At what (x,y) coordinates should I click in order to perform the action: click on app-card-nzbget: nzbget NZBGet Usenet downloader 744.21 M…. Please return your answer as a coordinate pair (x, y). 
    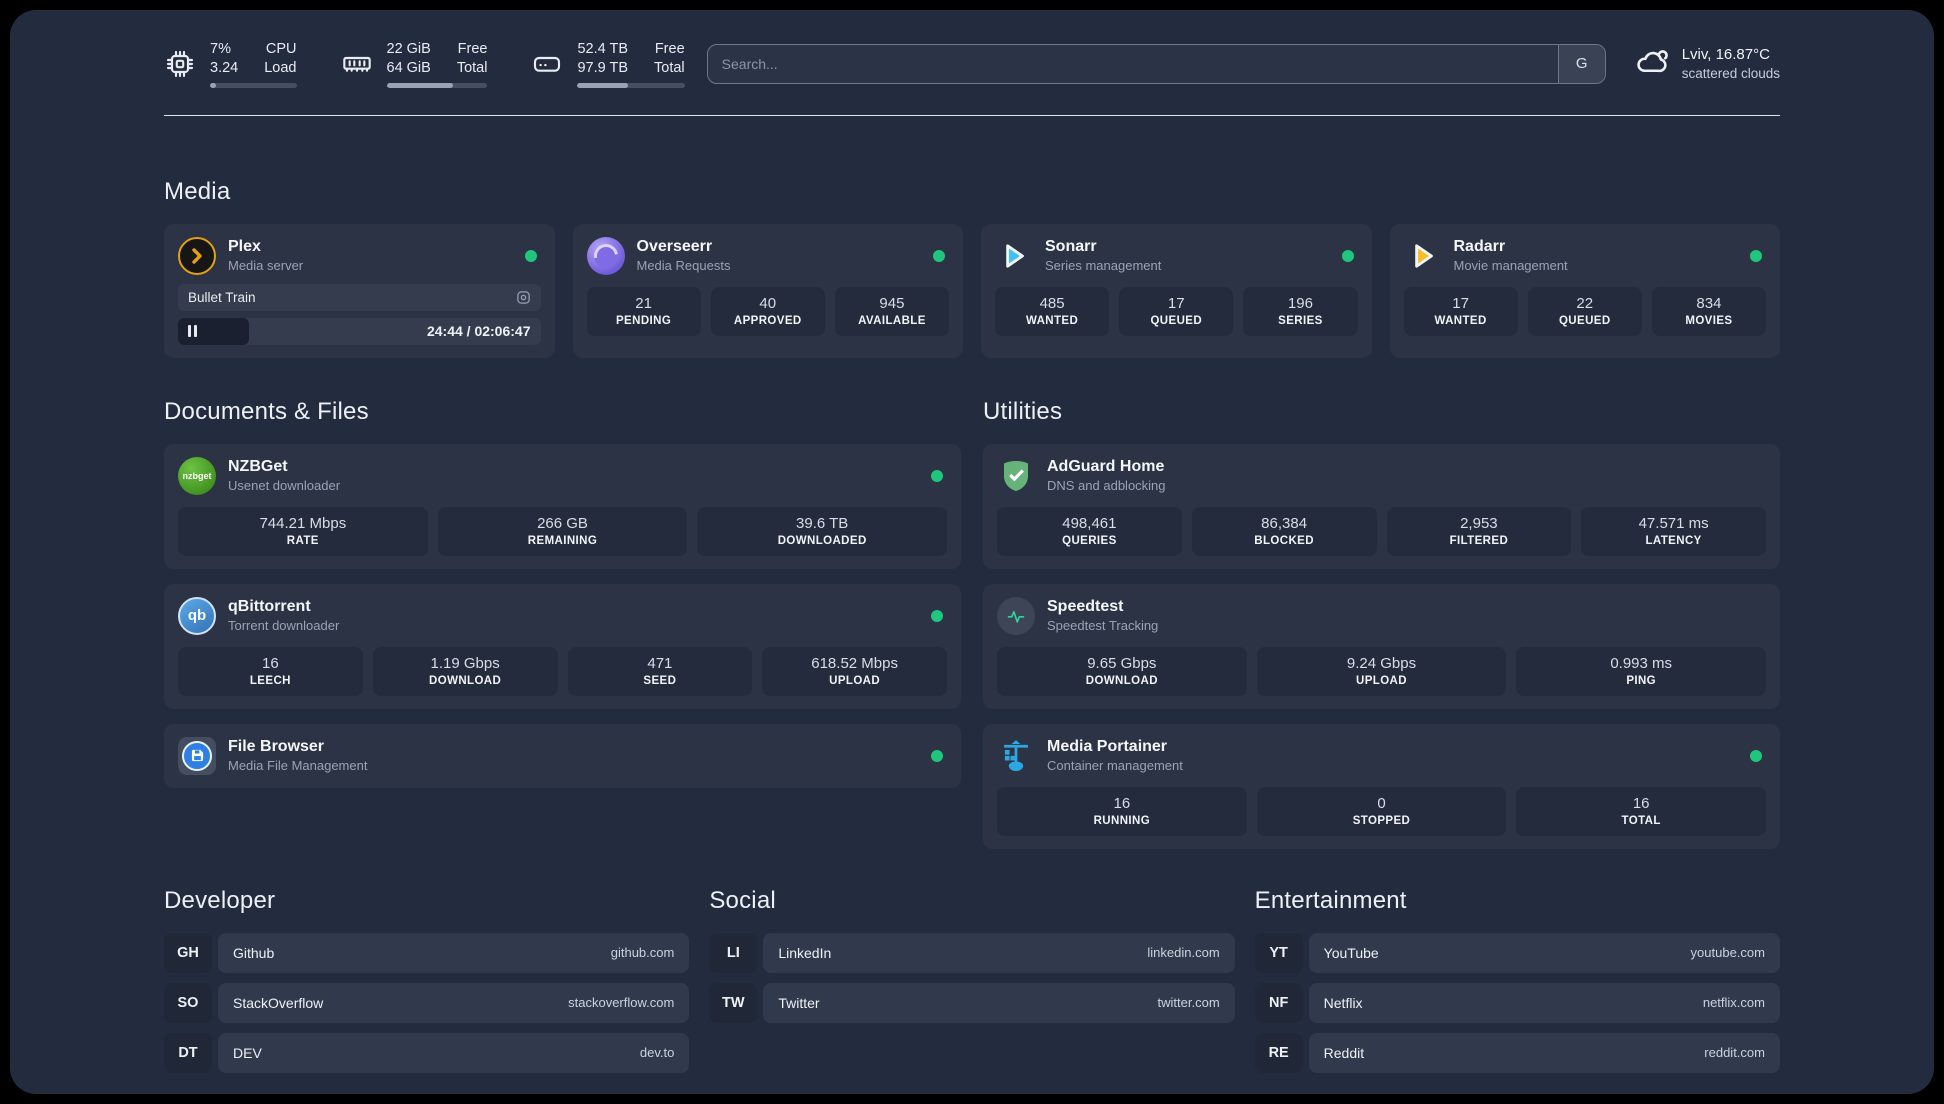
    Looking at the image, I should click on (562, 506).